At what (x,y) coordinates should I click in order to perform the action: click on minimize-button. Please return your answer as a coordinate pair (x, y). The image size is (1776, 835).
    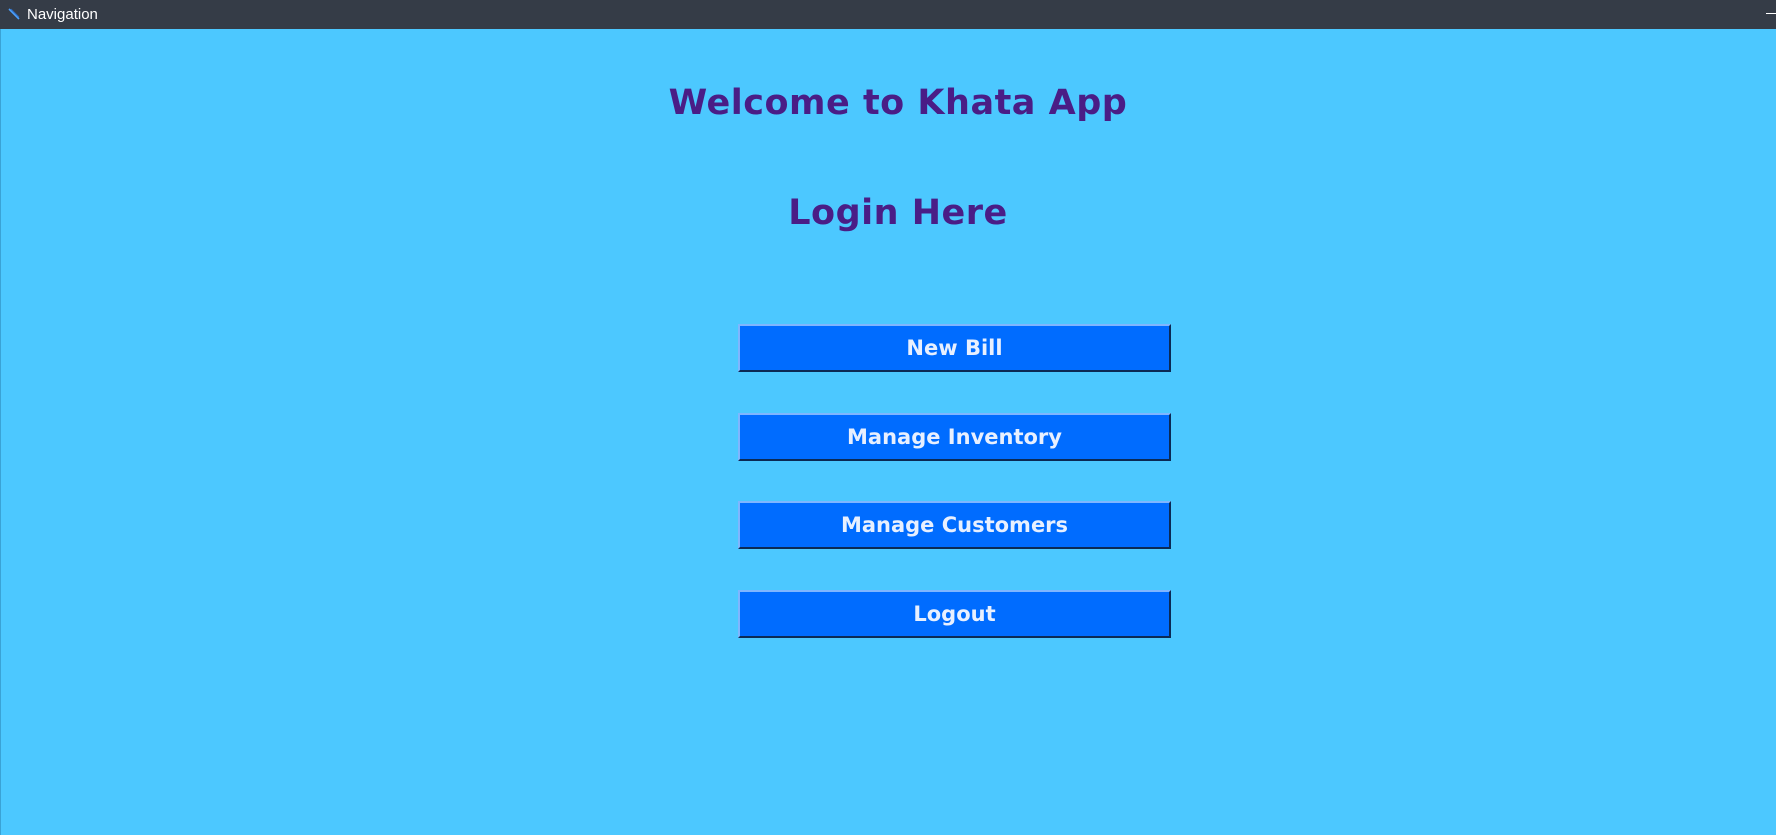
    Looking at the image, I should click on (1771, 13).